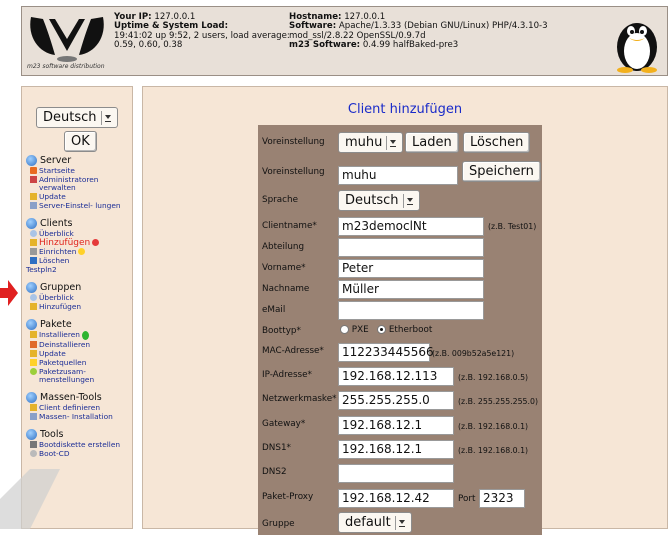 The height and width of the screenshot is (535, 668). What do you see at coordinates (31, 287) in the screenshot?
I see `groups-section-icon` at bounding box center [31, 287].